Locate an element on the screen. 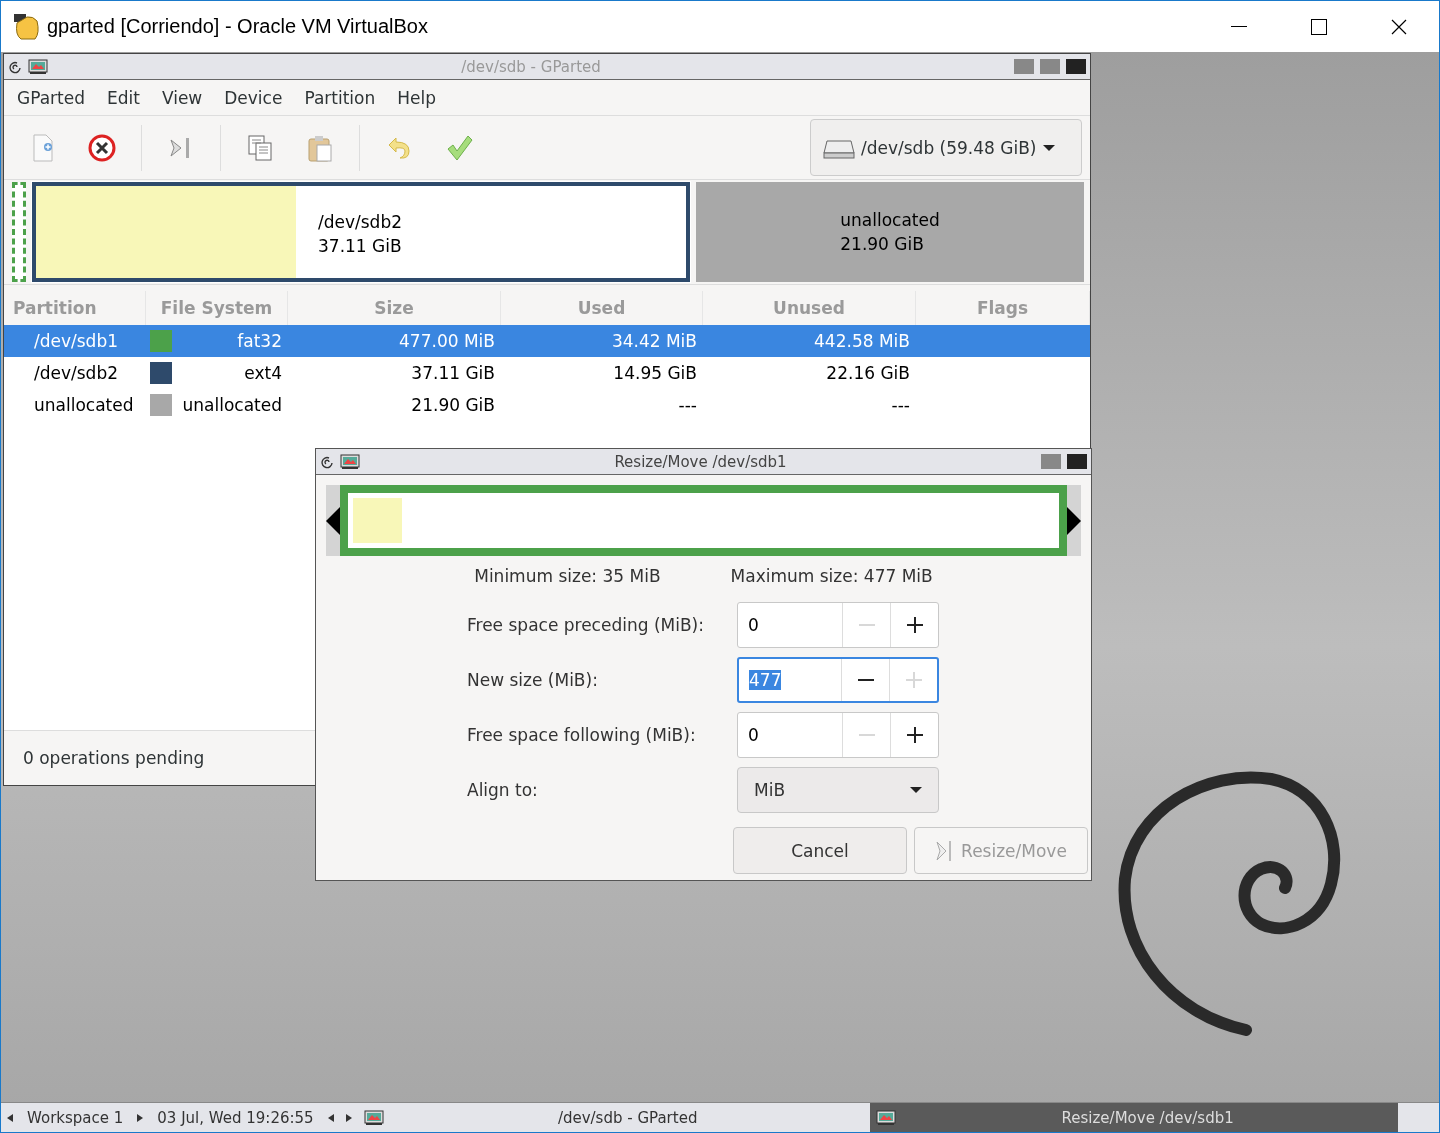  menu-item: Partition is located at coordinates (340, 97).